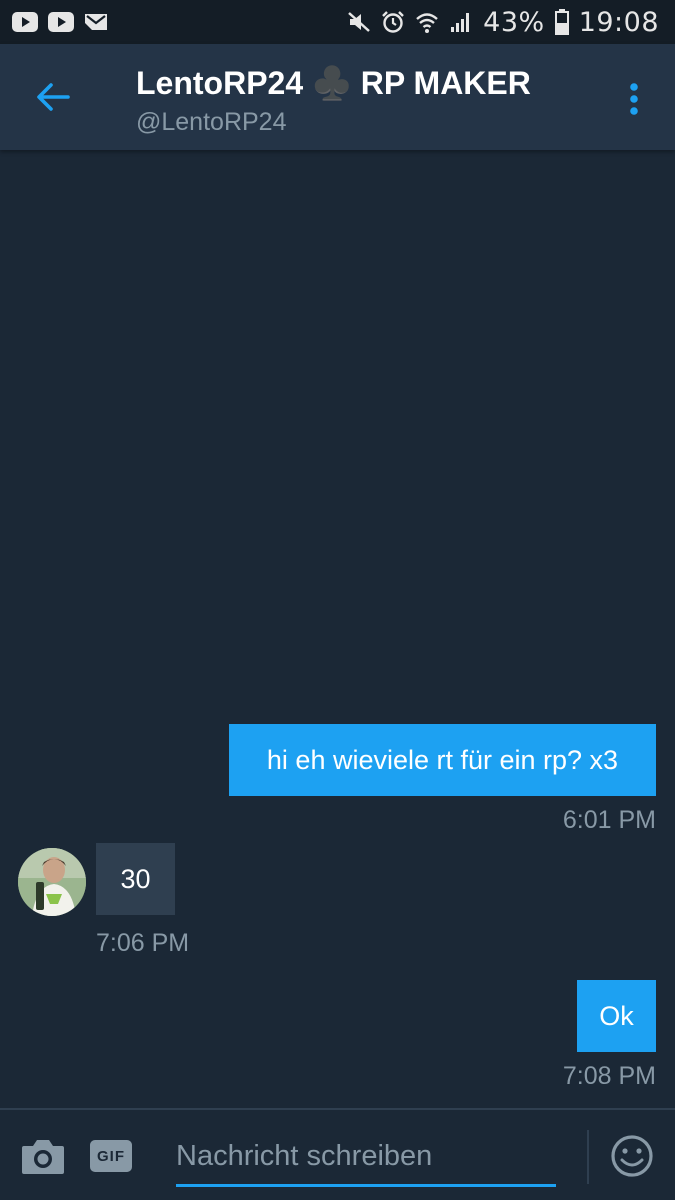 The width and height of the screenshot is (675, 1200). I want to click on input-underline, so click(366, 1185).